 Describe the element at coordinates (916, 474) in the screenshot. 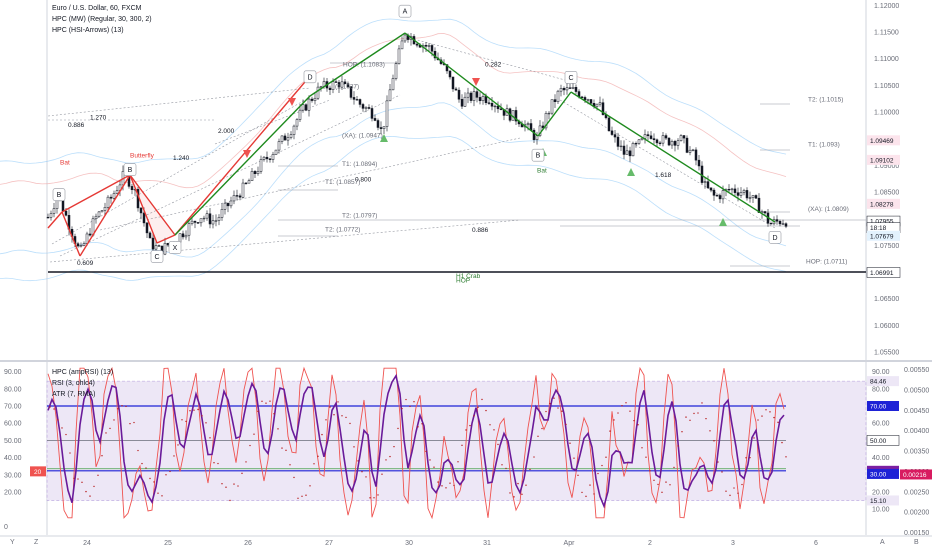

I see `rsi-level-badge: 0.00216` at that location.